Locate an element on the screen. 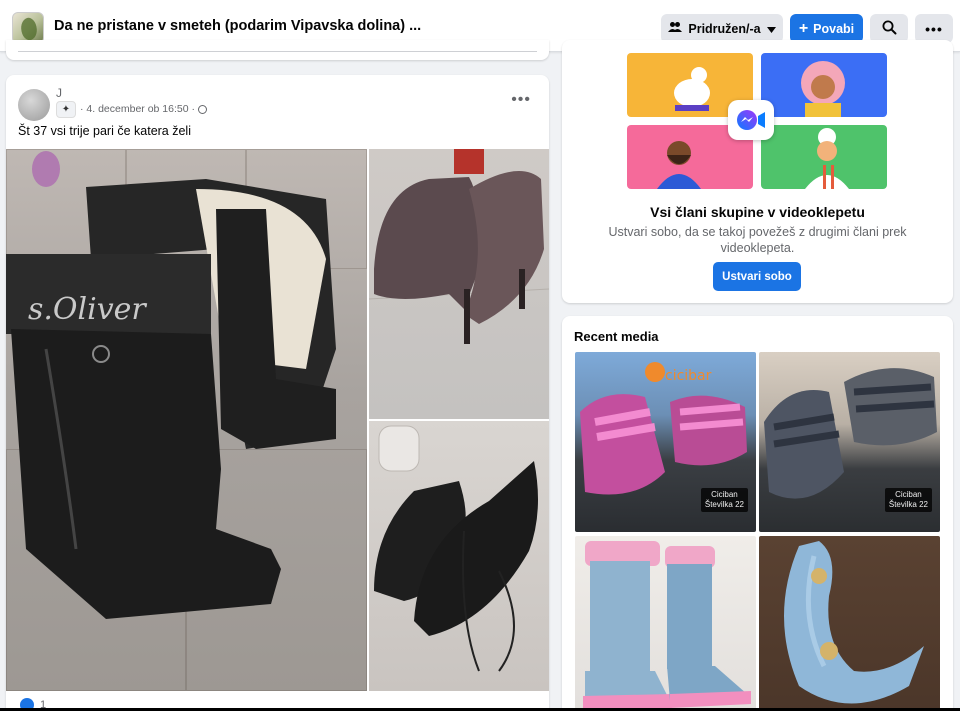 This screenshot has height=711, width=960. post-photo-oxford-shoes is located at coordinates (459, 556).